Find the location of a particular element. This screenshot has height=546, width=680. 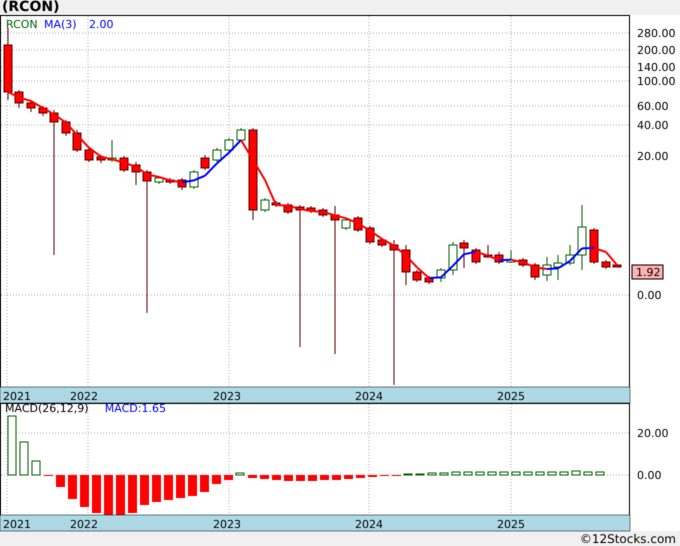

axis-label: 200.00 is located at coordinates (656, 50).